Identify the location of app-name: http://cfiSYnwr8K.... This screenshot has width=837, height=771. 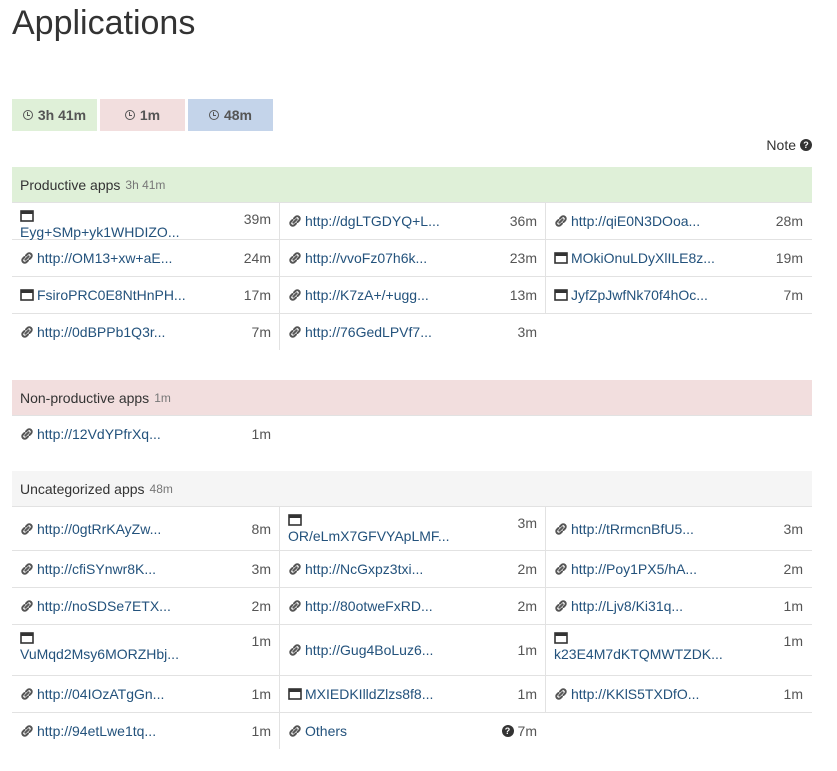
(97, 569).